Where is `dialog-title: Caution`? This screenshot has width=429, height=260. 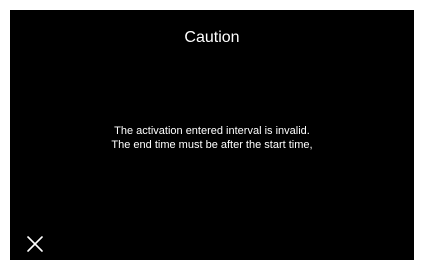 dialog-title: Caution is located at coordinates (212, 37).